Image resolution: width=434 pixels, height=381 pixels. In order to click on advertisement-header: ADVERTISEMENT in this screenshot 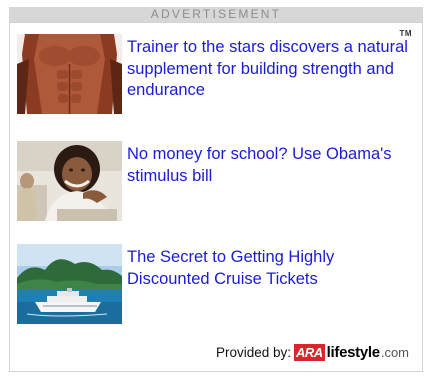, I will do `click(216, 14)`.